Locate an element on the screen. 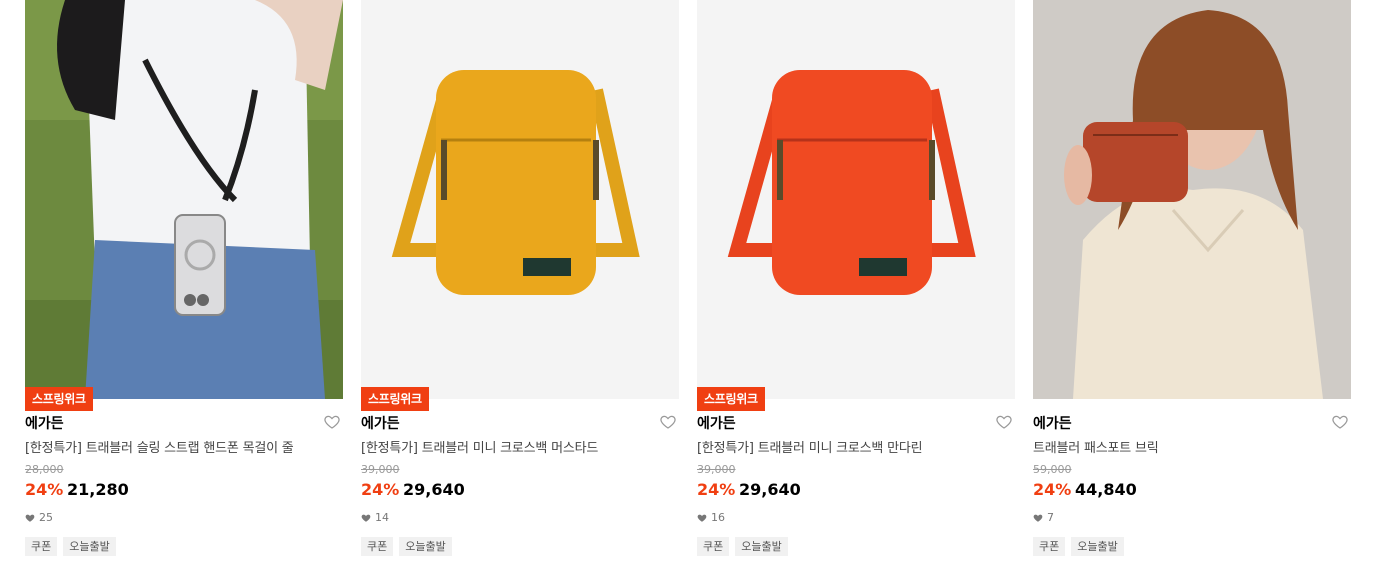  like-count: 25 is located at coordinates (39, 517).